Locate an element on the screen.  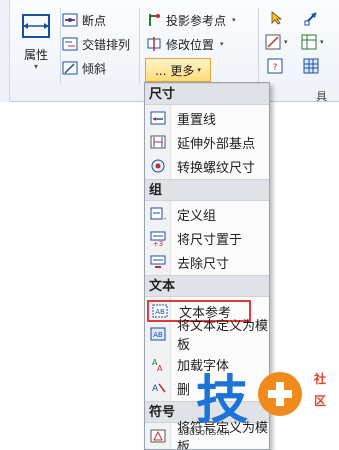
properties-button: 属性 ▾ is located at coordinates (36, 47).